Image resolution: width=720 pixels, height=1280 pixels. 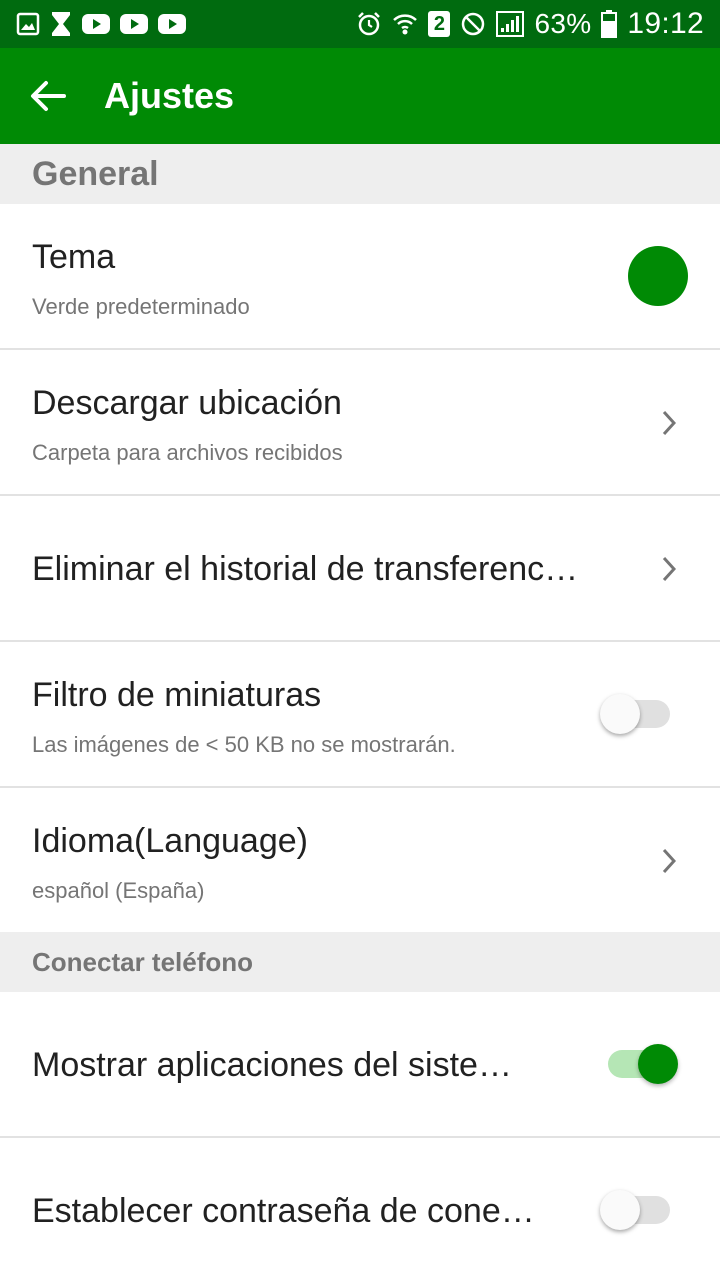 I want to click on section-header-connect-phone: Conectar teléfono, so click(x=360, y=962).